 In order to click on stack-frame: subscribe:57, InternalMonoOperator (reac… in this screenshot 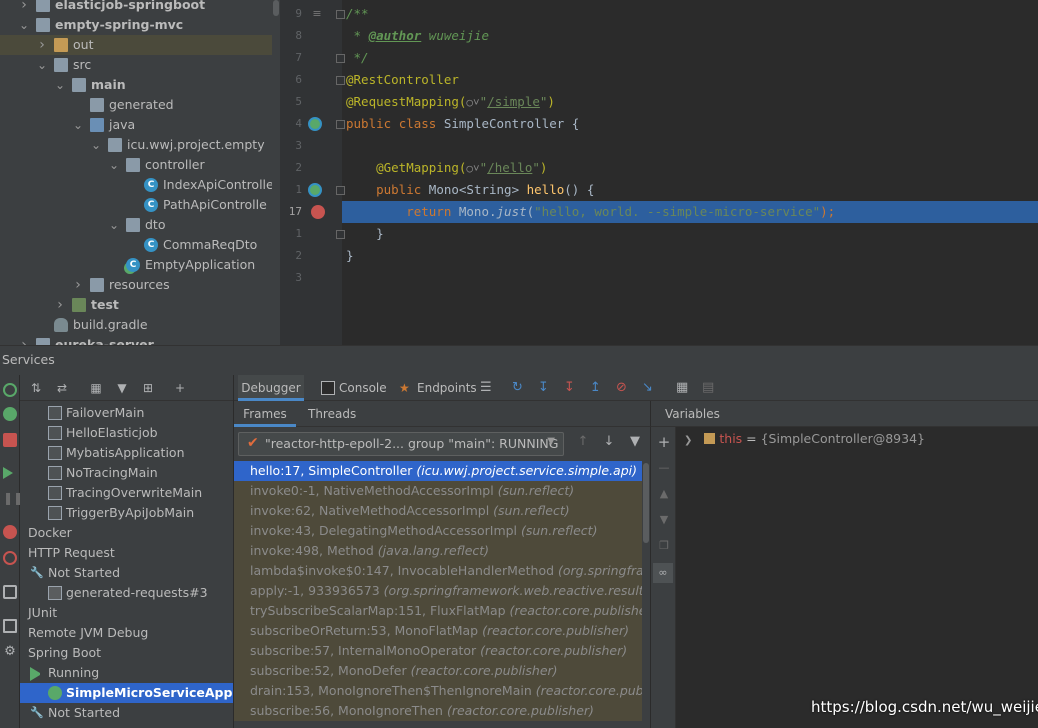, I will do `click(438, 651)`.